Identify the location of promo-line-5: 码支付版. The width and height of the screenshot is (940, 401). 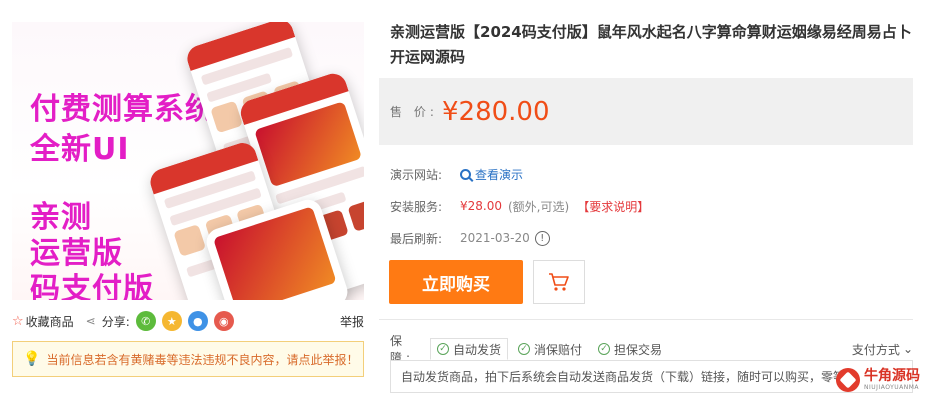
(92, 286).